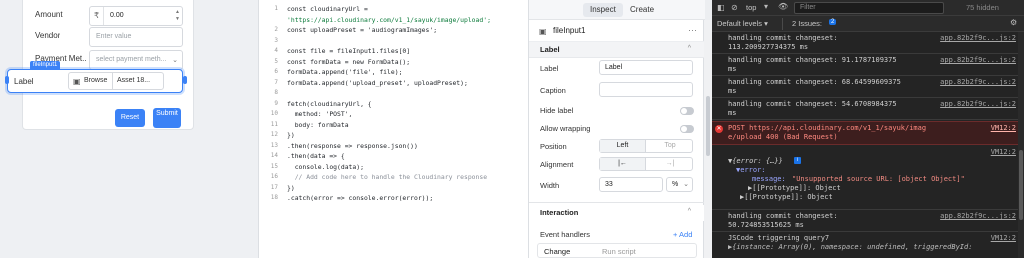 This screenshot has height=258, width=1024. Describe the element at coordinates (623, 164) in the screenshot. I see `align-left-option: |←` at that location.